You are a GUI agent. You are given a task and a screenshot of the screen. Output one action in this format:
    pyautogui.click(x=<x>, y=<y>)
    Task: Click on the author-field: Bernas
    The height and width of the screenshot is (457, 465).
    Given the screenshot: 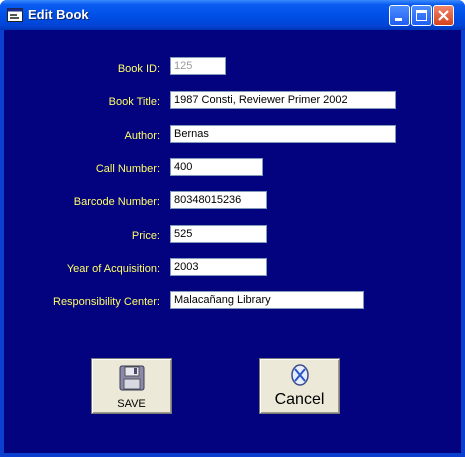 What is the action you would take?
    pyautogui.click(x=283, y=134)
    